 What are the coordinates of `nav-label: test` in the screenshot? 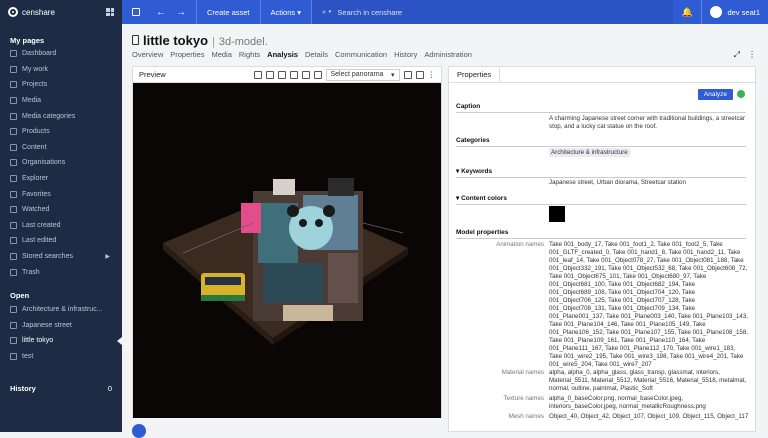 It's located at (28, 356).